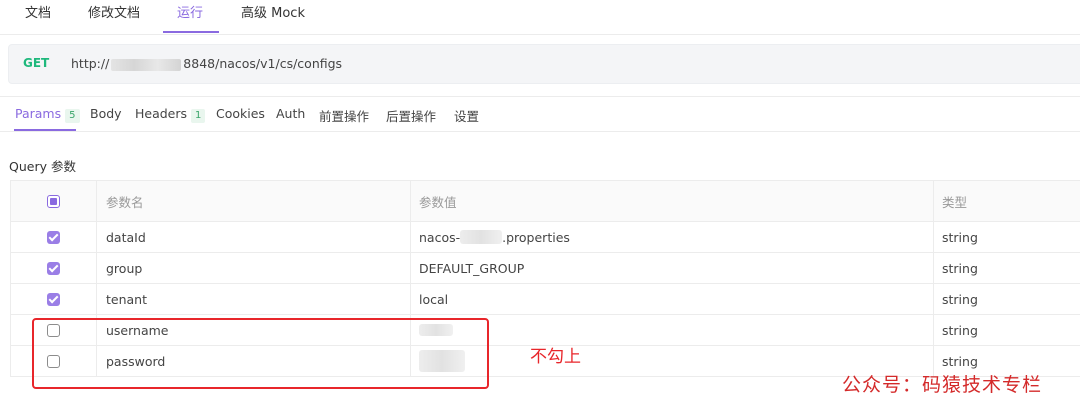  Describe the element at coordinates (955, 202) in the screenshot. I see `header-param-type: 类型` at that location.